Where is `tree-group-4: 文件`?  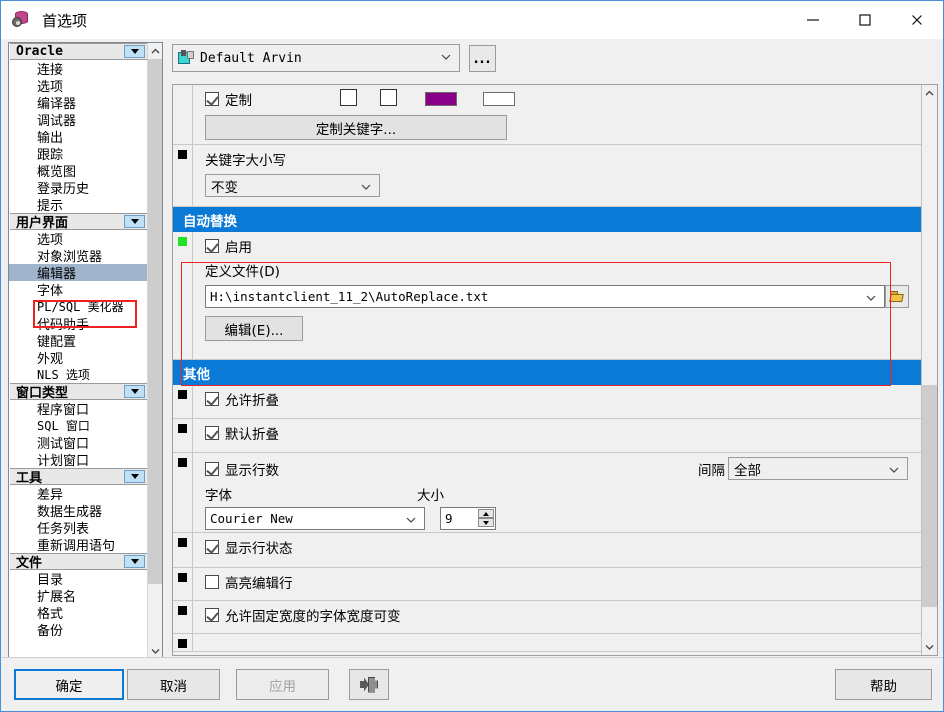
tree-group-4: 文件 is located at coordinates (78, 562).